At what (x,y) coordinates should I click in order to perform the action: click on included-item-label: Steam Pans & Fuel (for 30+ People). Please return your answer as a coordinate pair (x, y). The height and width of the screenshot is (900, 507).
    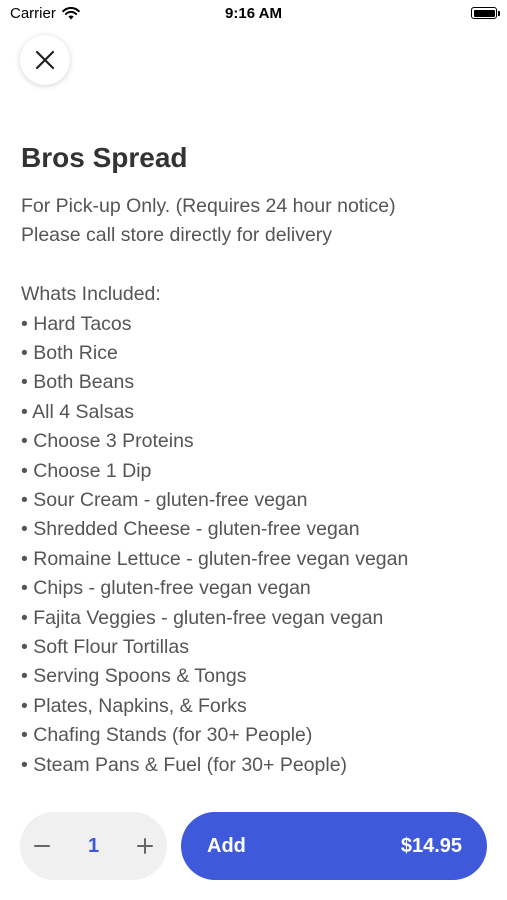
    Looking at the image, I should click on (190, 764).